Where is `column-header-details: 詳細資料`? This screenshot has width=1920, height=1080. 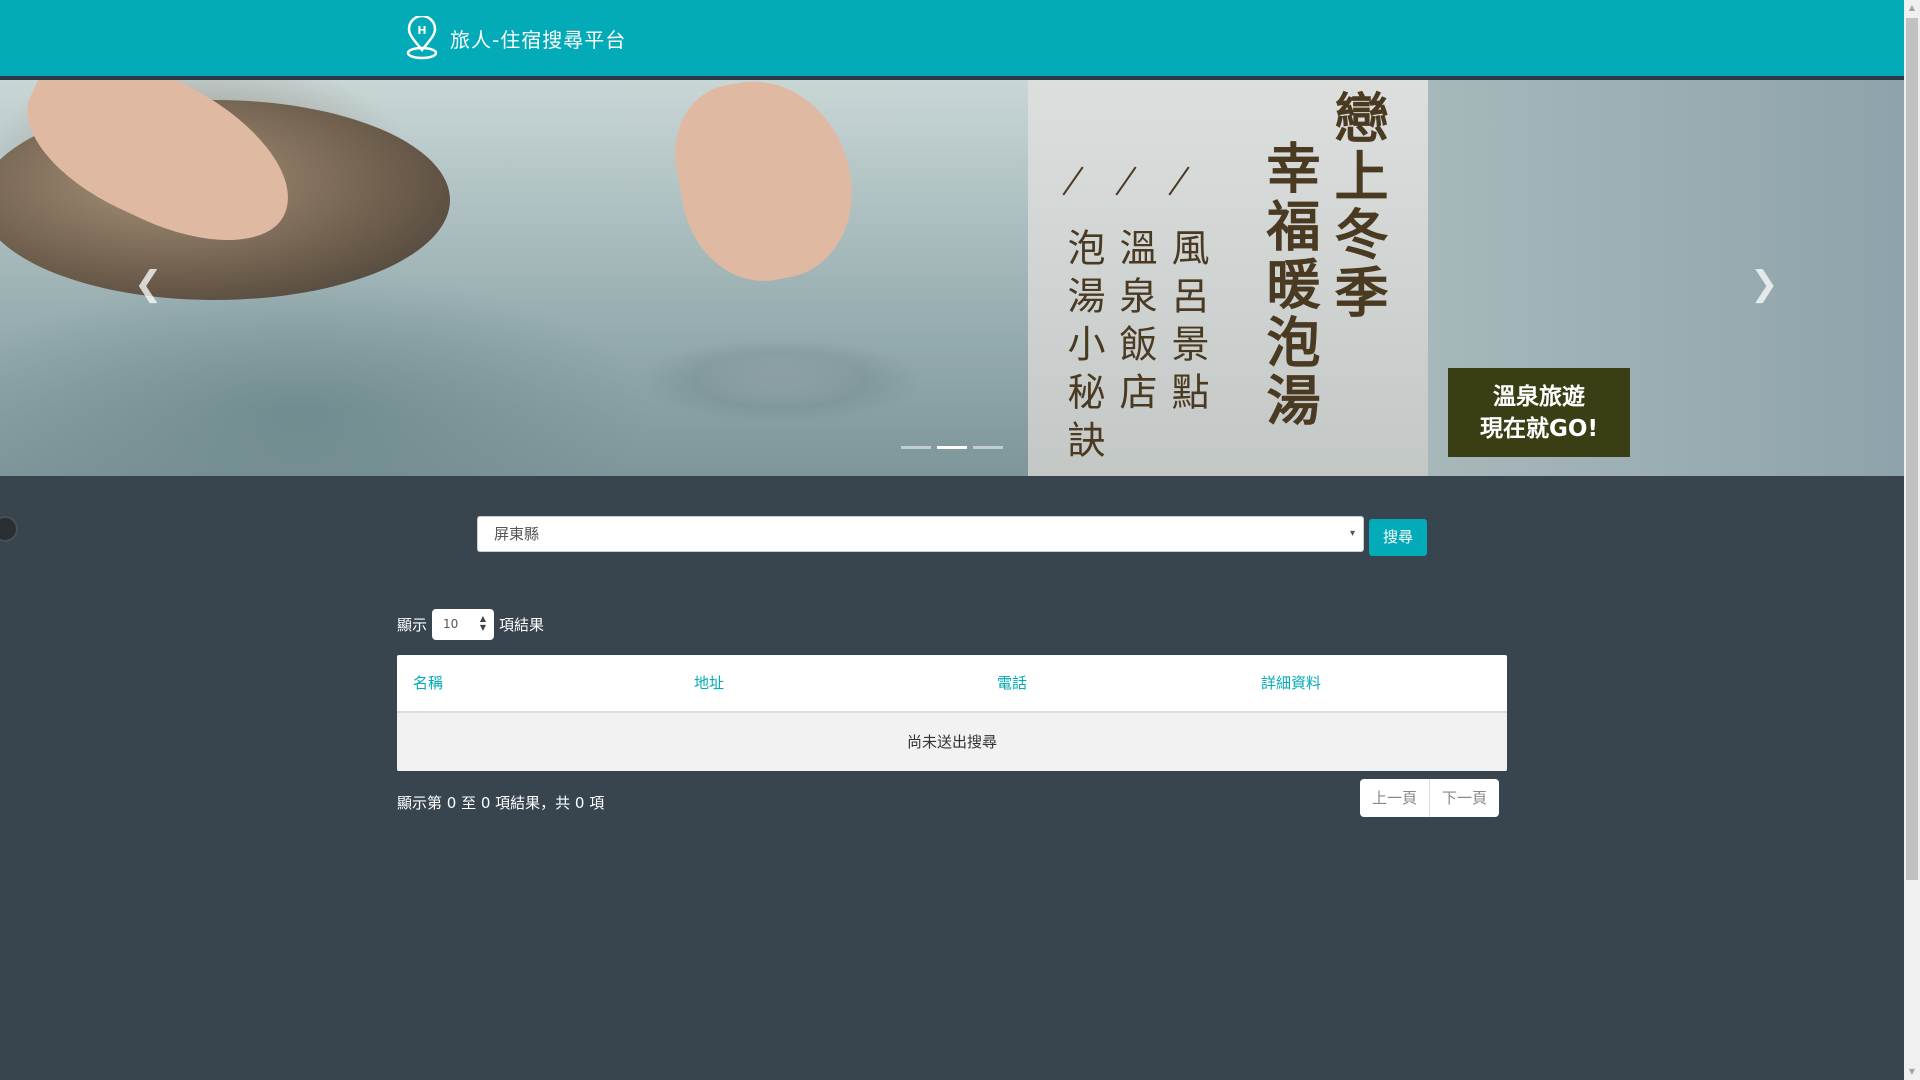 column-header-details: 詳細資料 is located at coordinates (1291, 683).